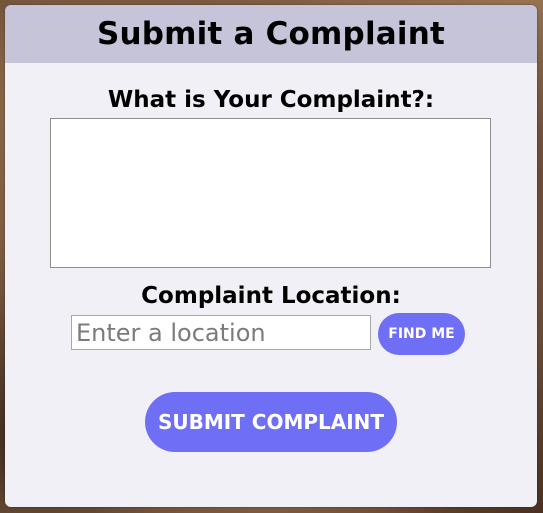 This screenshot has height=513, width=543. Describe the element at coordinates (271, 100) in the screenshot. I see `complaint-label: What is Your Complaint?:` at that location.